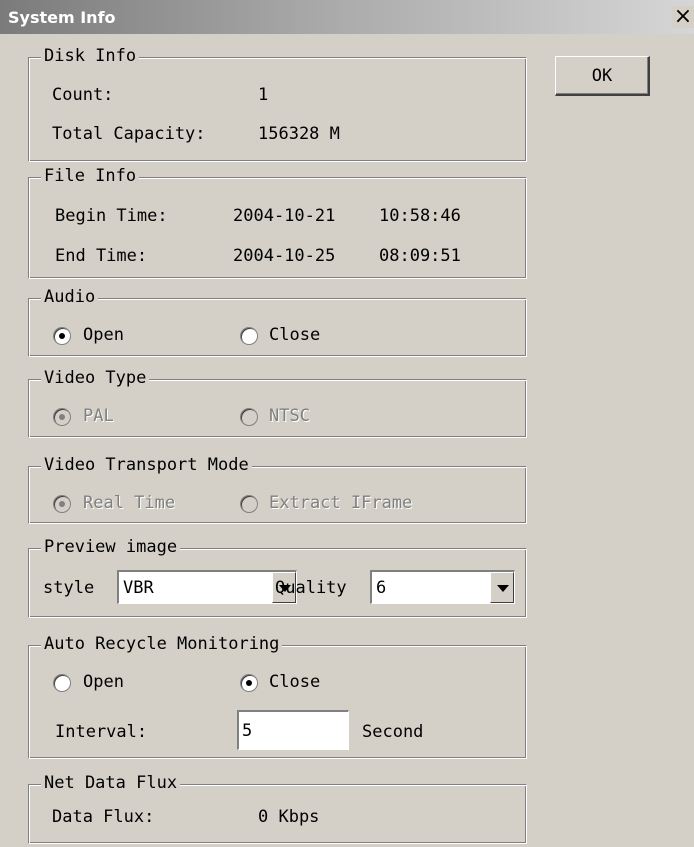 The image size is (694, 847). What do you see at coordinates (293, 730) in the screenshot?
I see `interval-input` at bounding box center [293, 730].